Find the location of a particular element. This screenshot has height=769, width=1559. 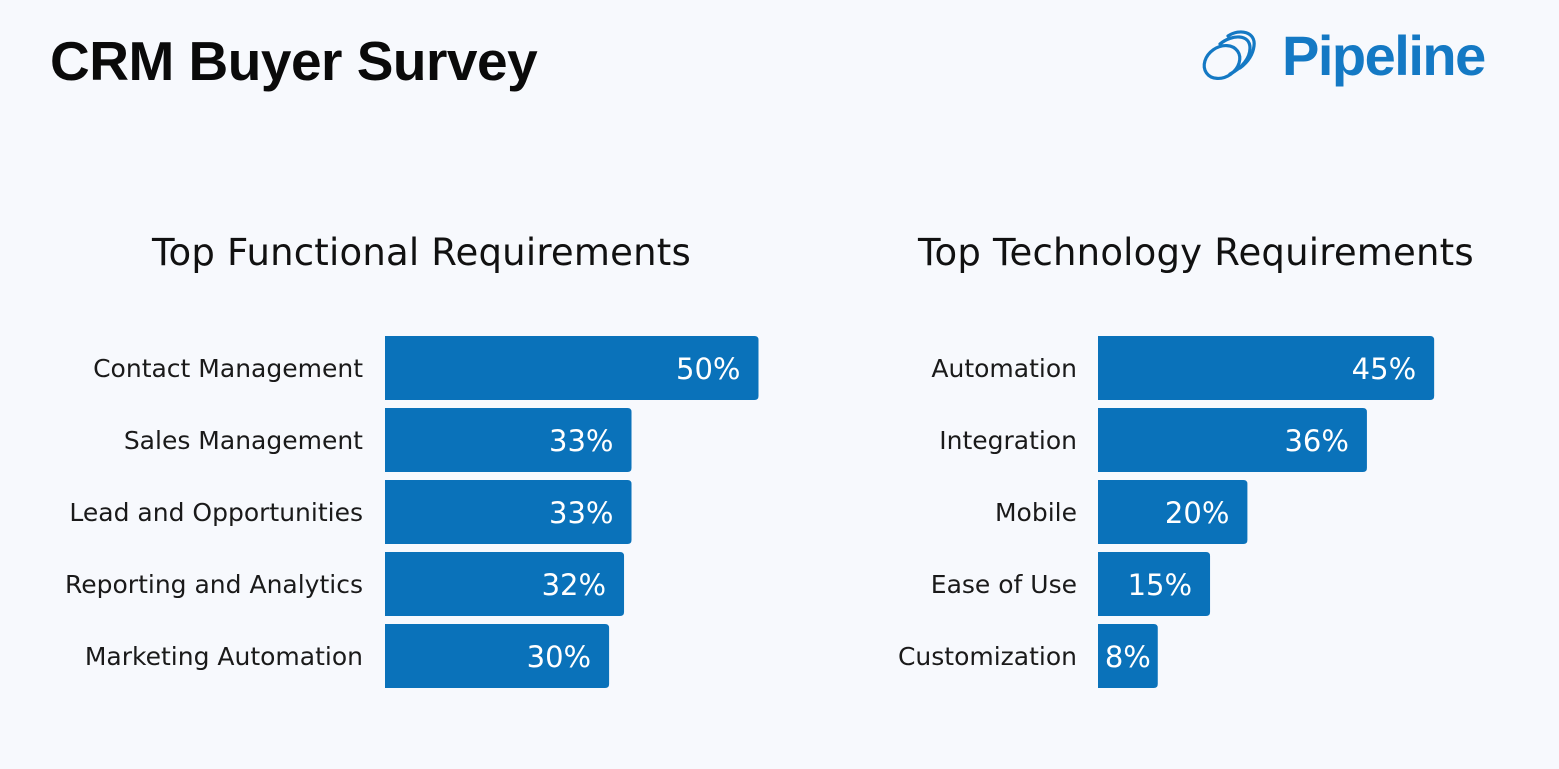

technology-bar-row: Customization 8% is located at coordinates (1028, 656).